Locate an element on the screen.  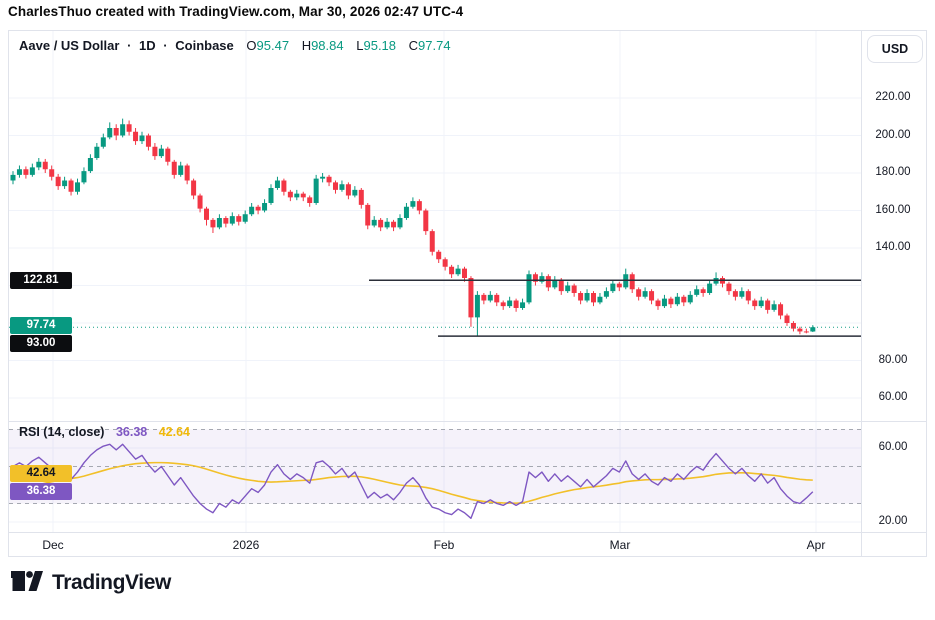
axis-tick-label: 200.00 is located at coordinates (893, 134).